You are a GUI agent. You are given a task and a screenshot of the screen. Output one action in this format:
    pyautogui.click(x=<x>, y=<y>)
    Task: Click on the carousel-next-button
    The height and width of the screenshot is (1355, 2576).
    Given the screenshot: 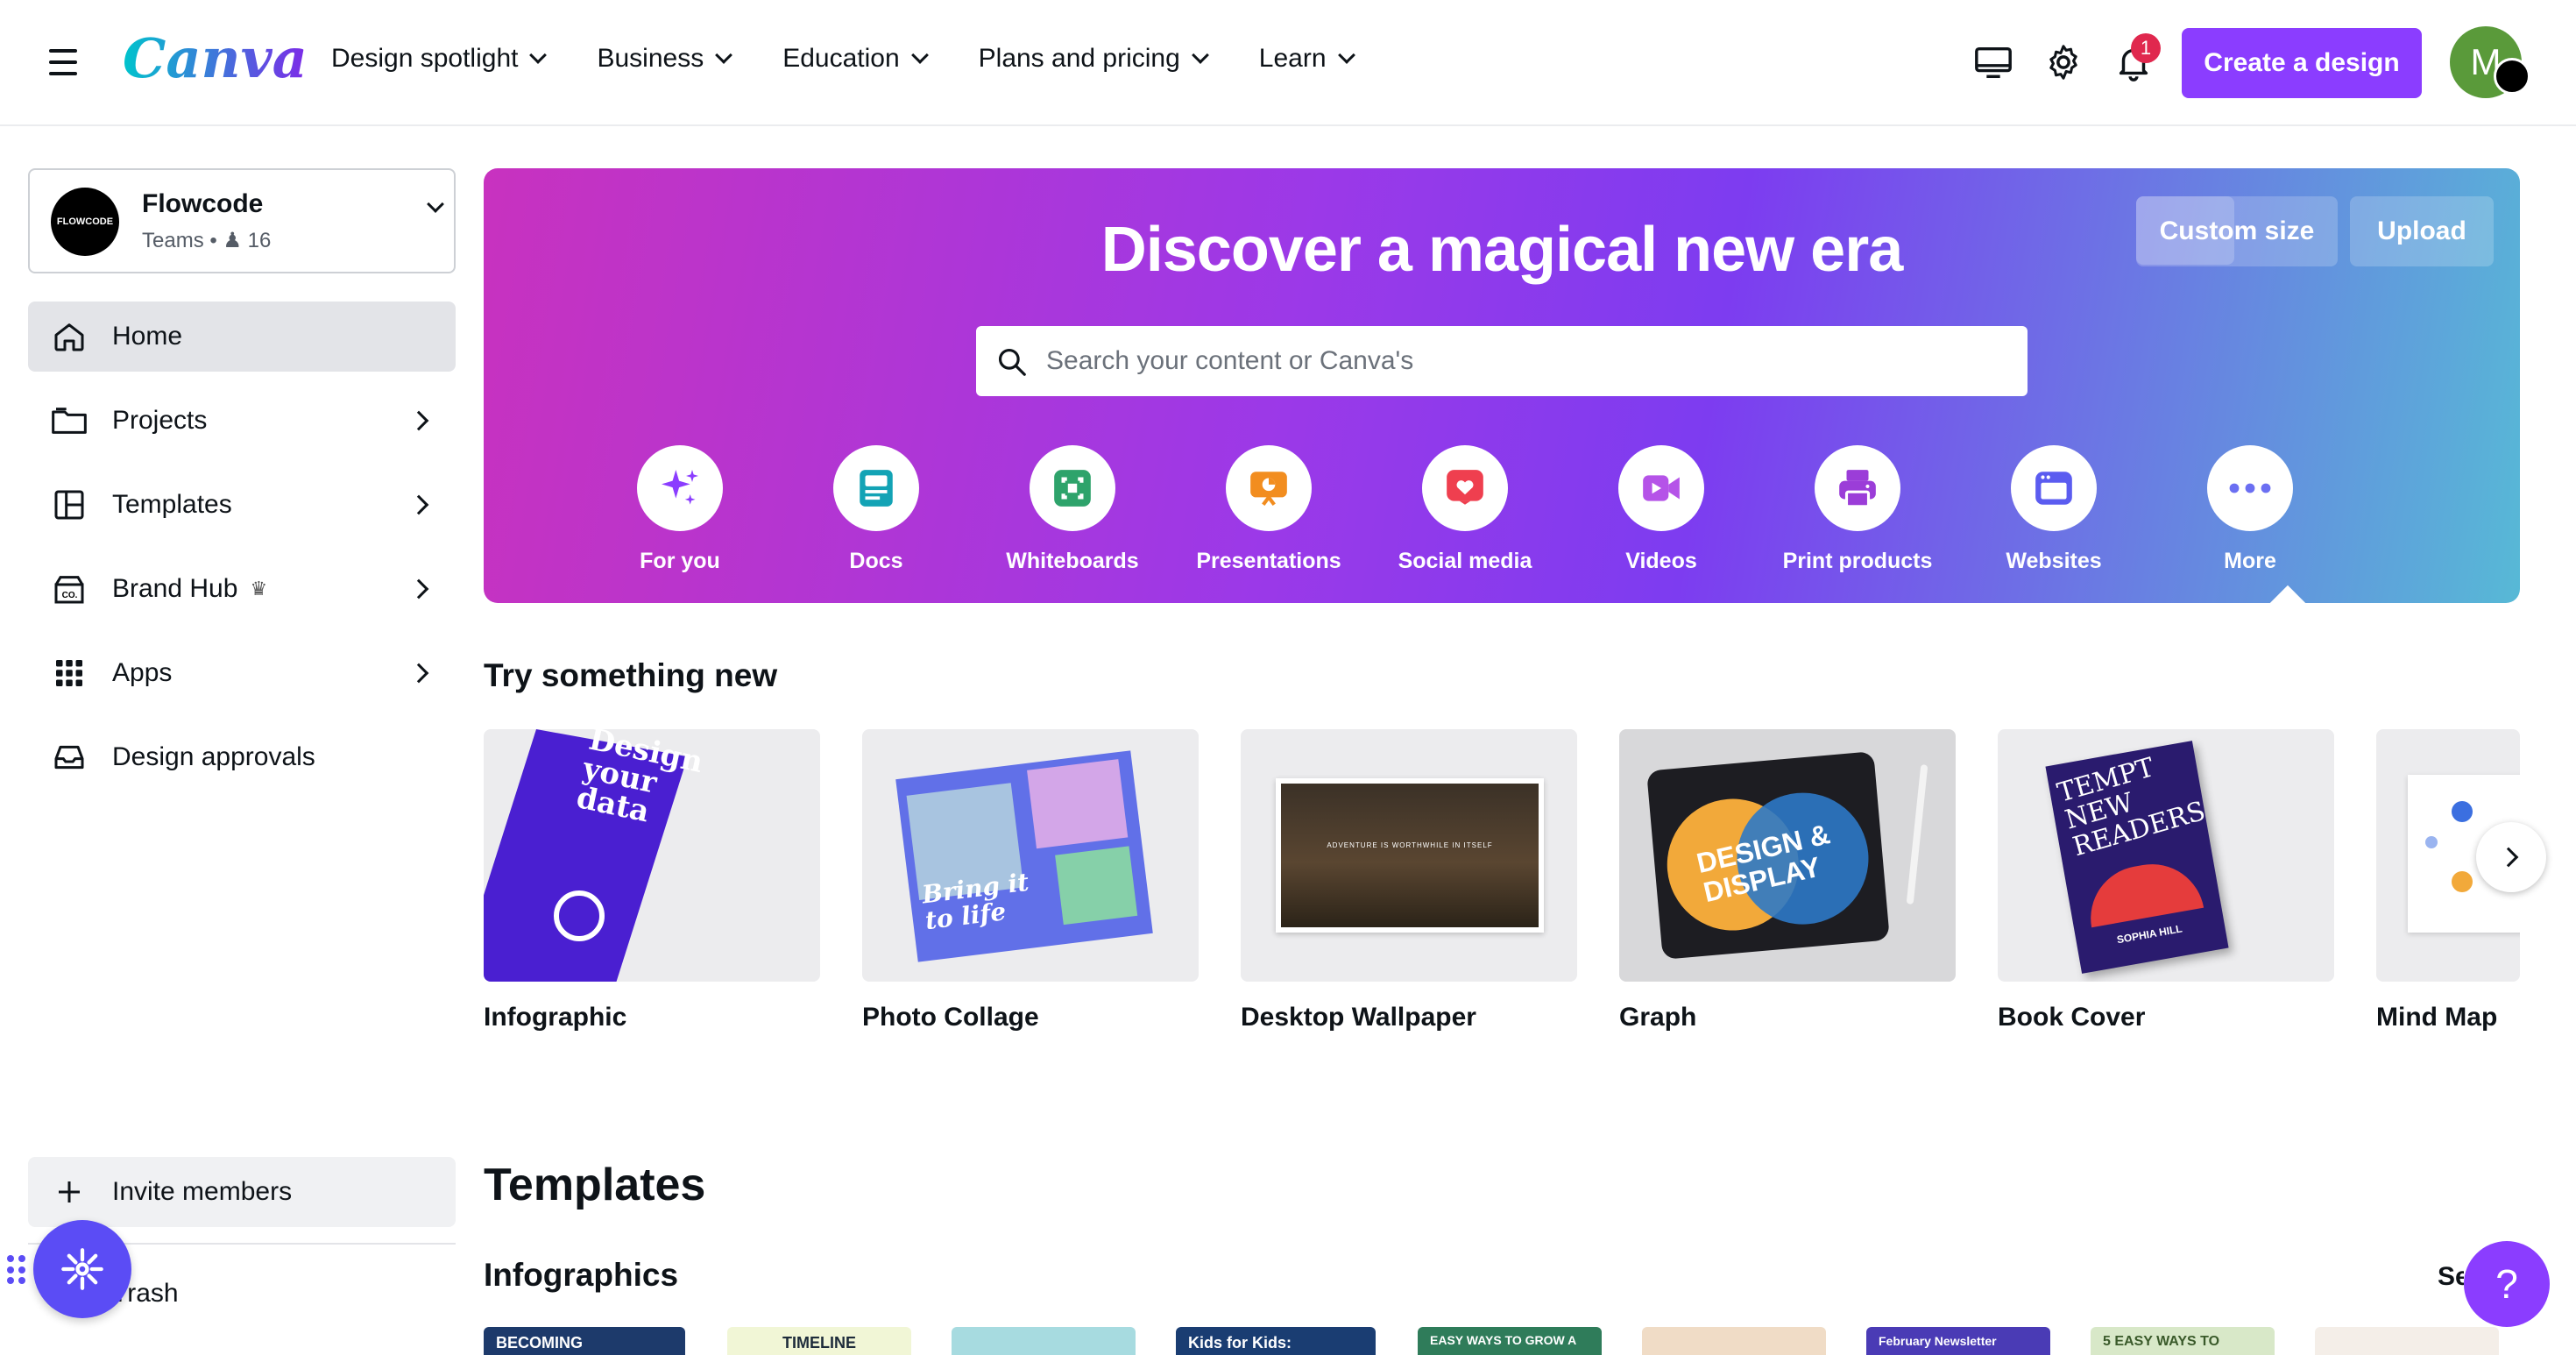 What is the action you would take?
    pyautogui.click(x=2511, y=857)
    